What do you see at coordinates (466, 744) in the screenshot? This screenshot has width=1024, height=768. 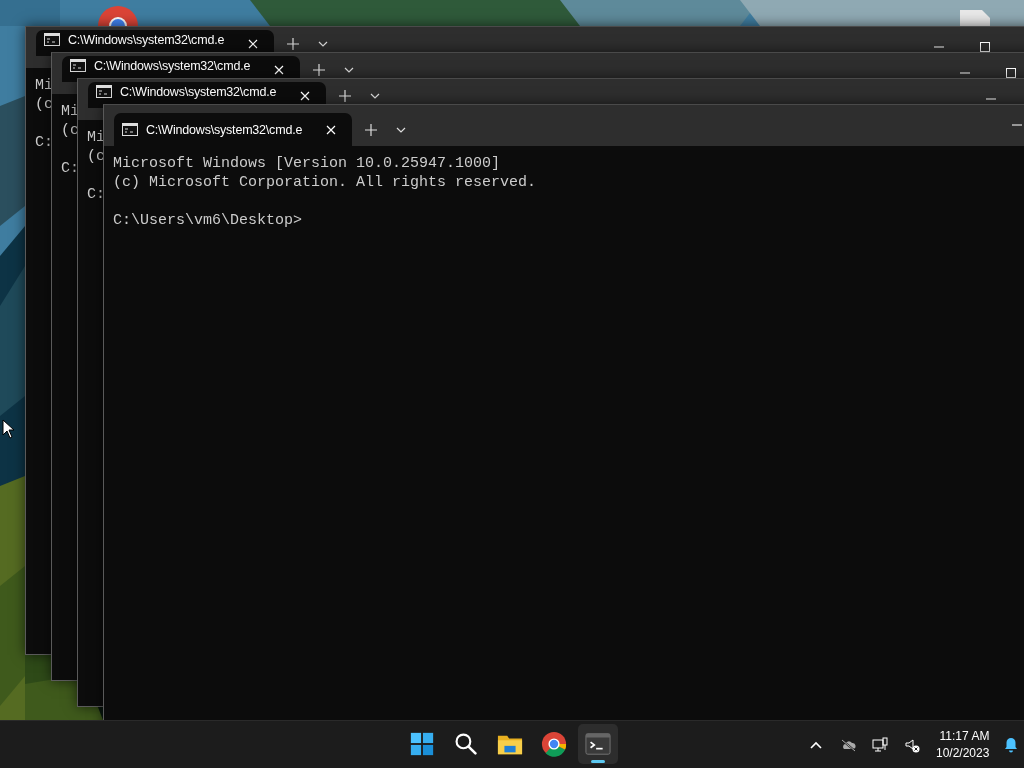 I see `search-icon` at bounding box center [466, 744].